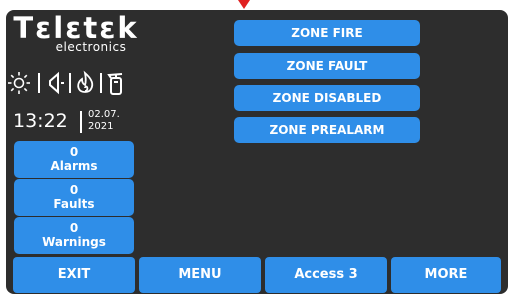 Image resolution: width=515 pixels, height=297 pixels. Describe the element at coordinates (40, 121) in the screenshot. I see `clock-time: 13:22` at that location.